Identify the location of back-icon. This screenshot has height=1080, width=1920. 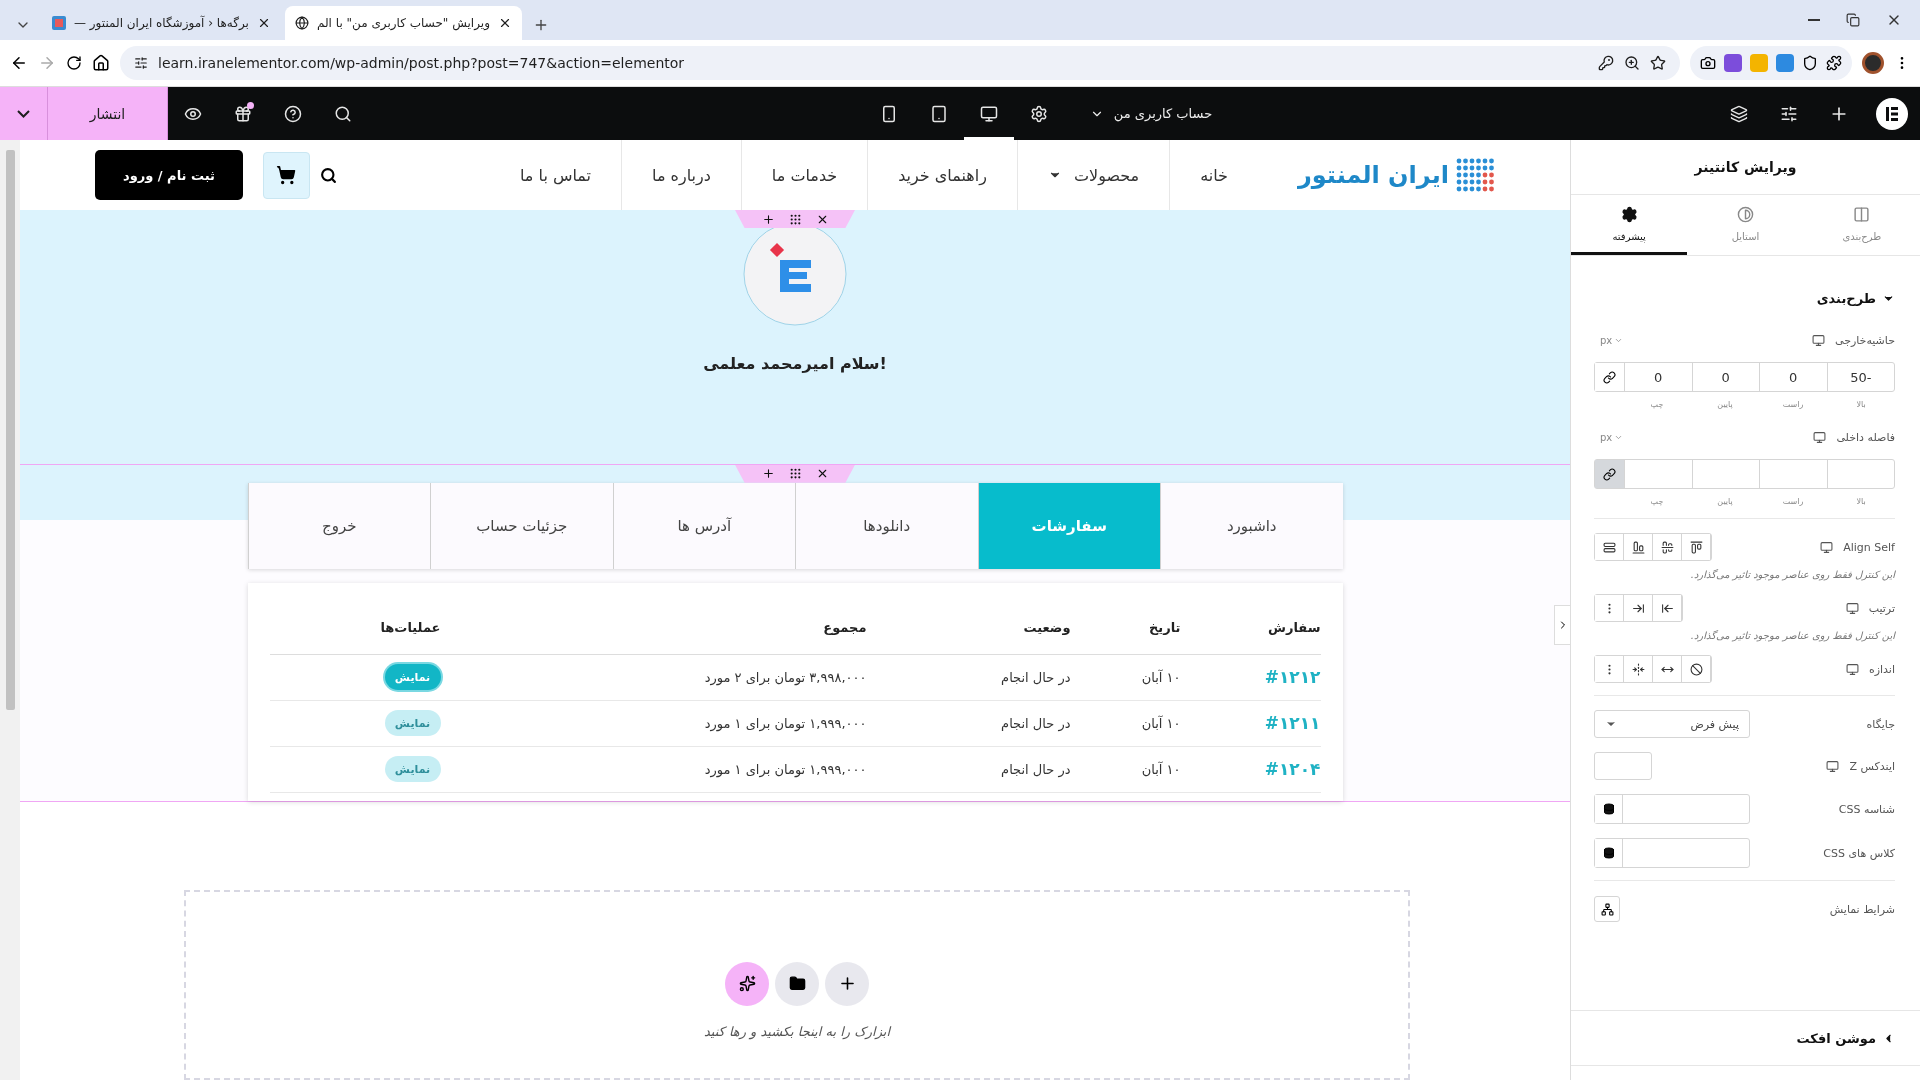
(19, 63).